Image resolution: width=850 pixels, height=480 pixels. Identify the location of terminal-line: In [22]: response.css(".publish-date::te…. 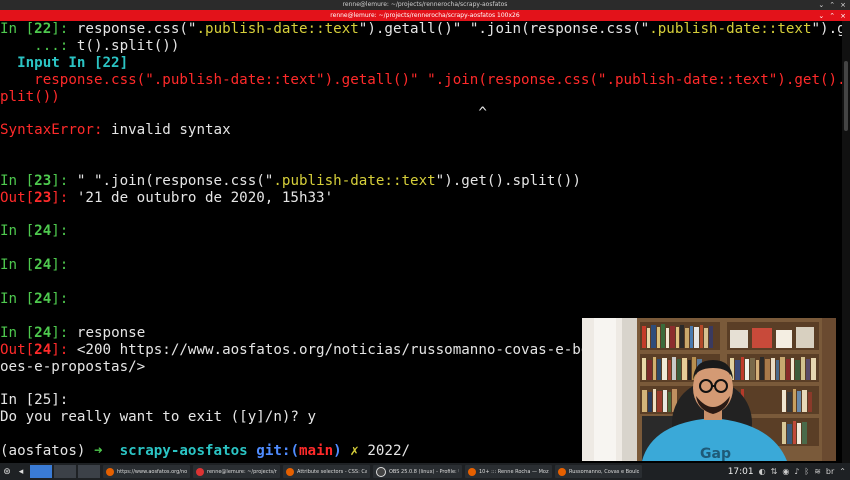
(425, 29).